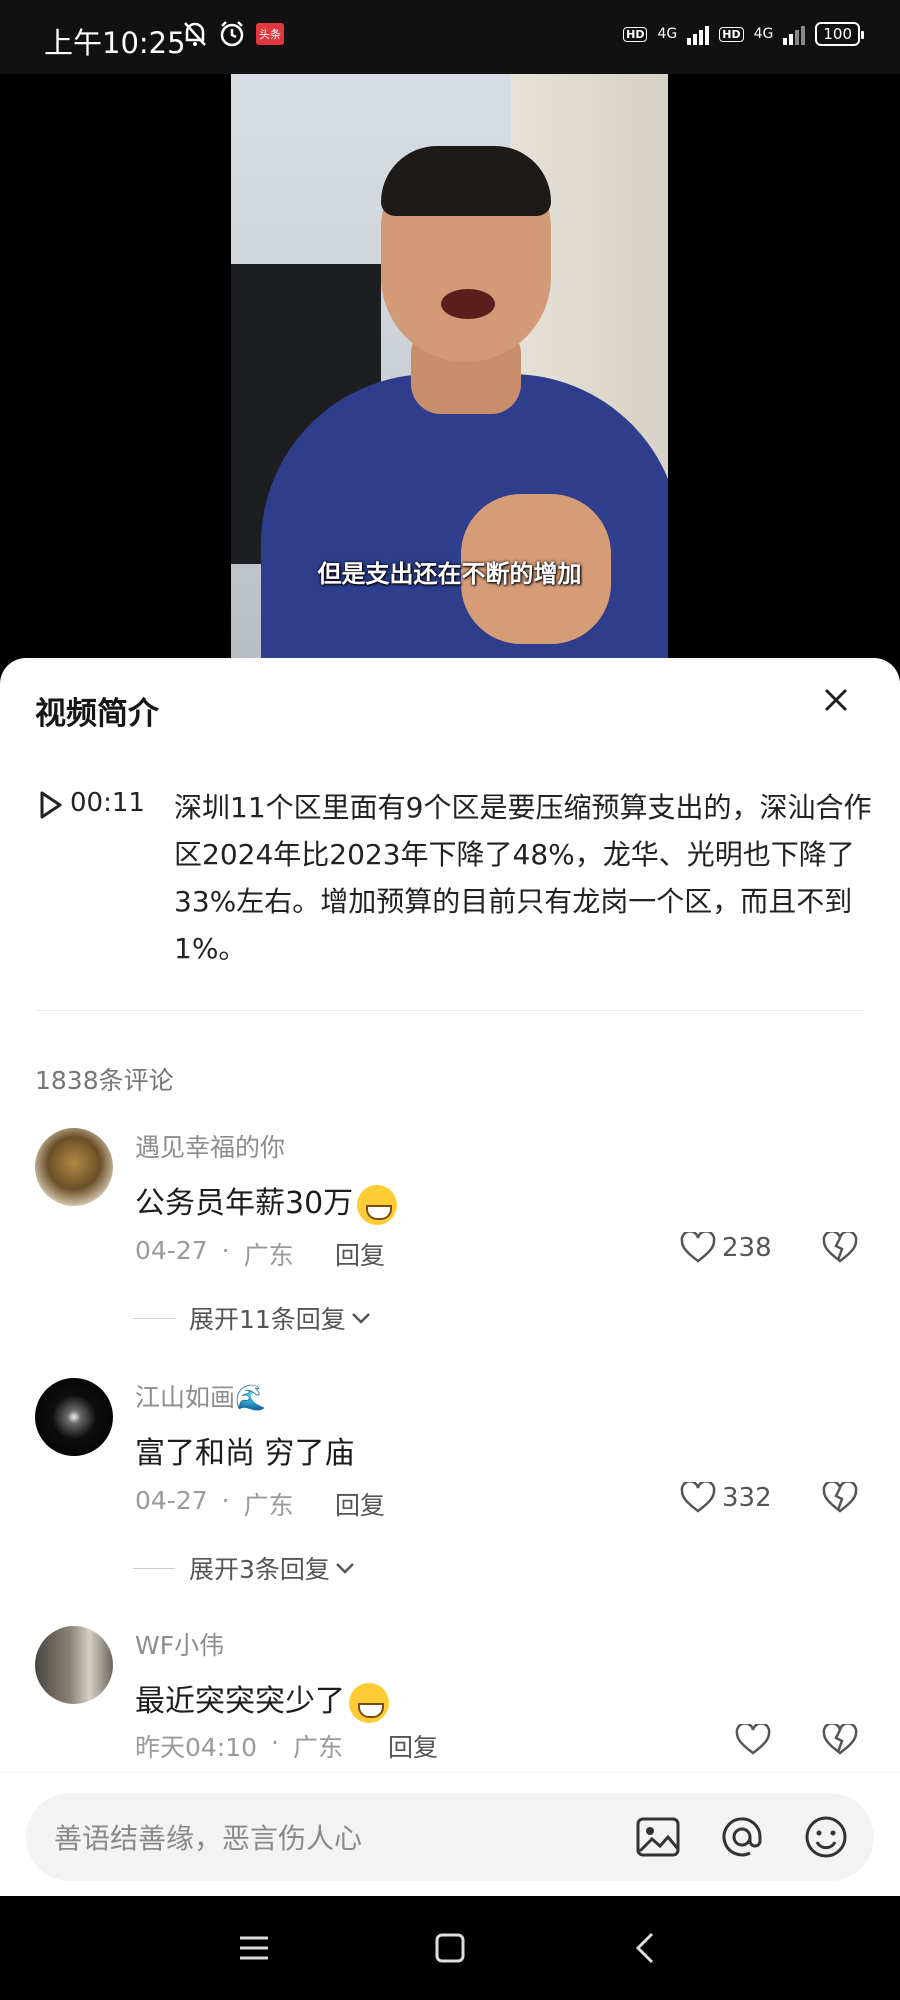 The width and height of the screenshot is (900, 2000). What do you see at coordinates (51, 805) in the screenshot?
I see `play-icon` at bounding box center [51, 805].